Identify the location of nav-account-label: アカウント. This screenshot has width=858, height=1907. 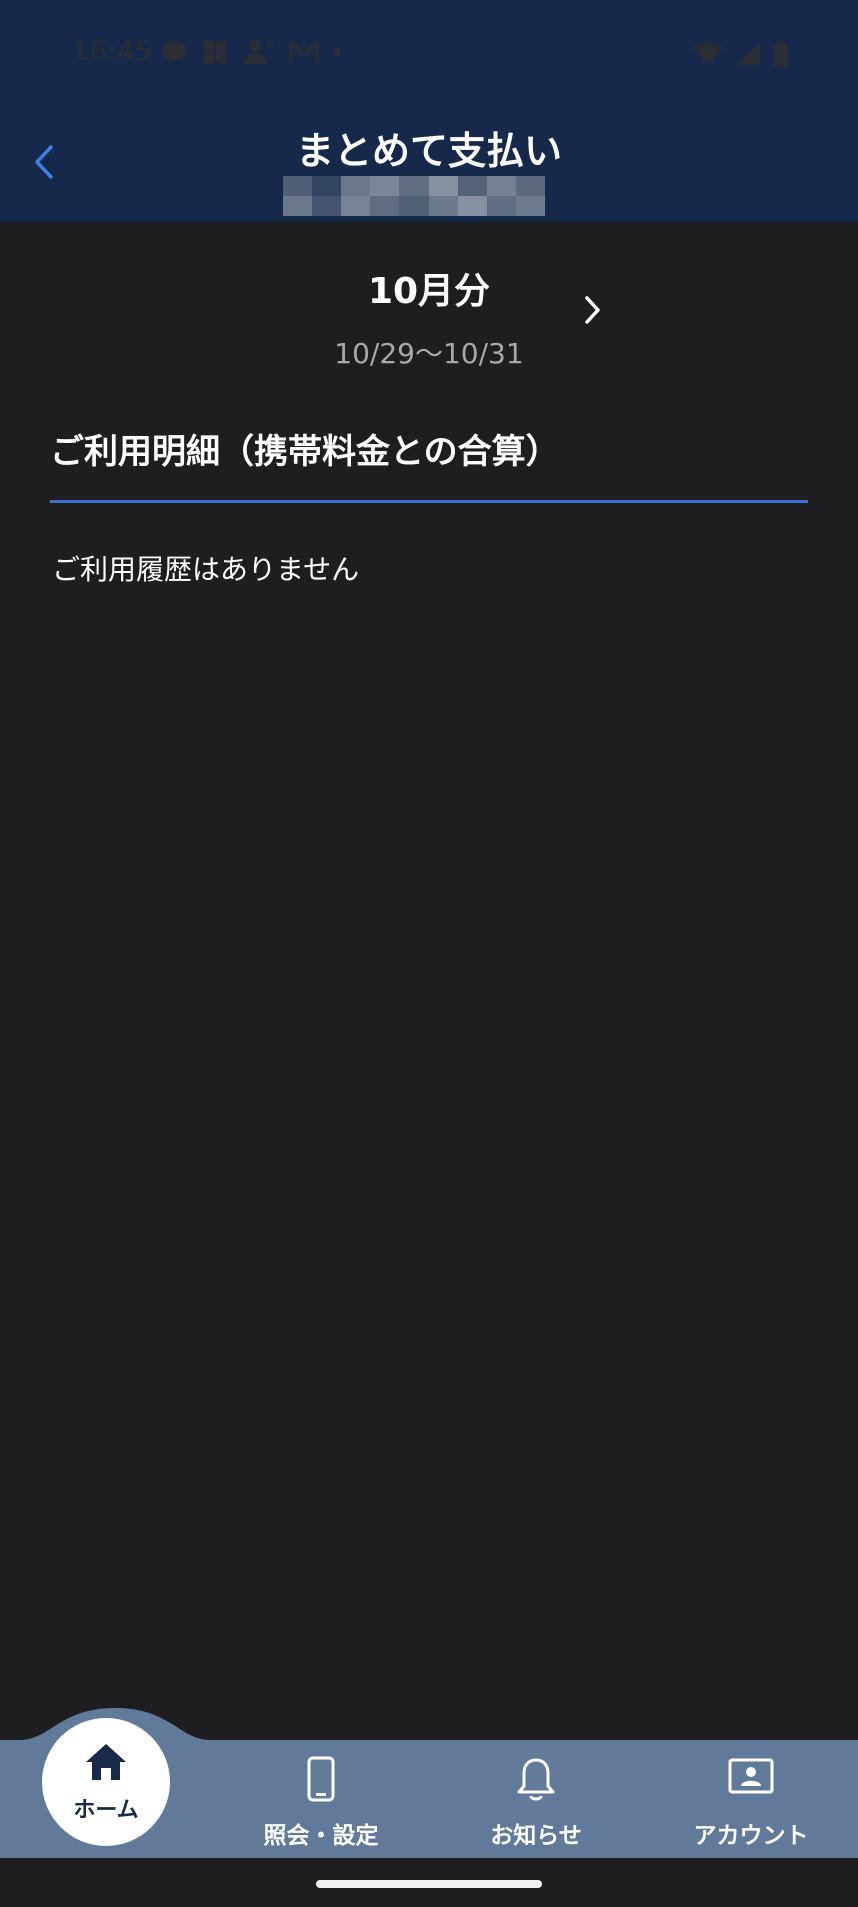
(751, 1836).